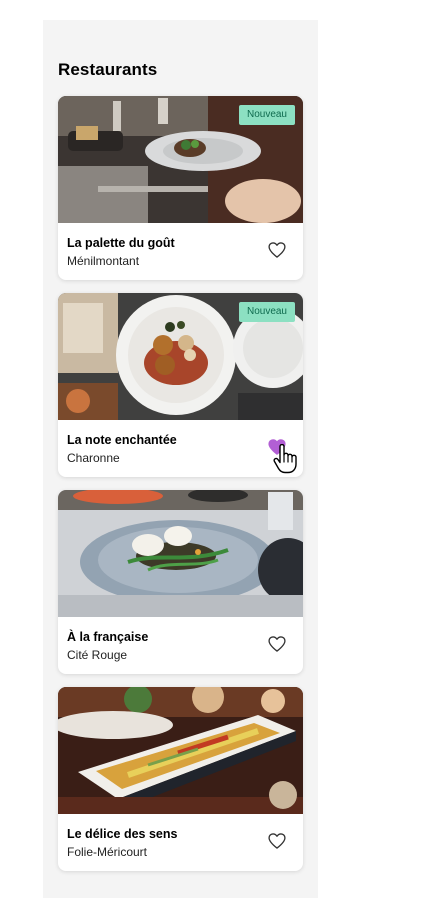 The image size is (433, 910). Describe the element at coordinates (97, 655) in the screenshot. I see `restaurant-area: Cité Rouge` at that location.